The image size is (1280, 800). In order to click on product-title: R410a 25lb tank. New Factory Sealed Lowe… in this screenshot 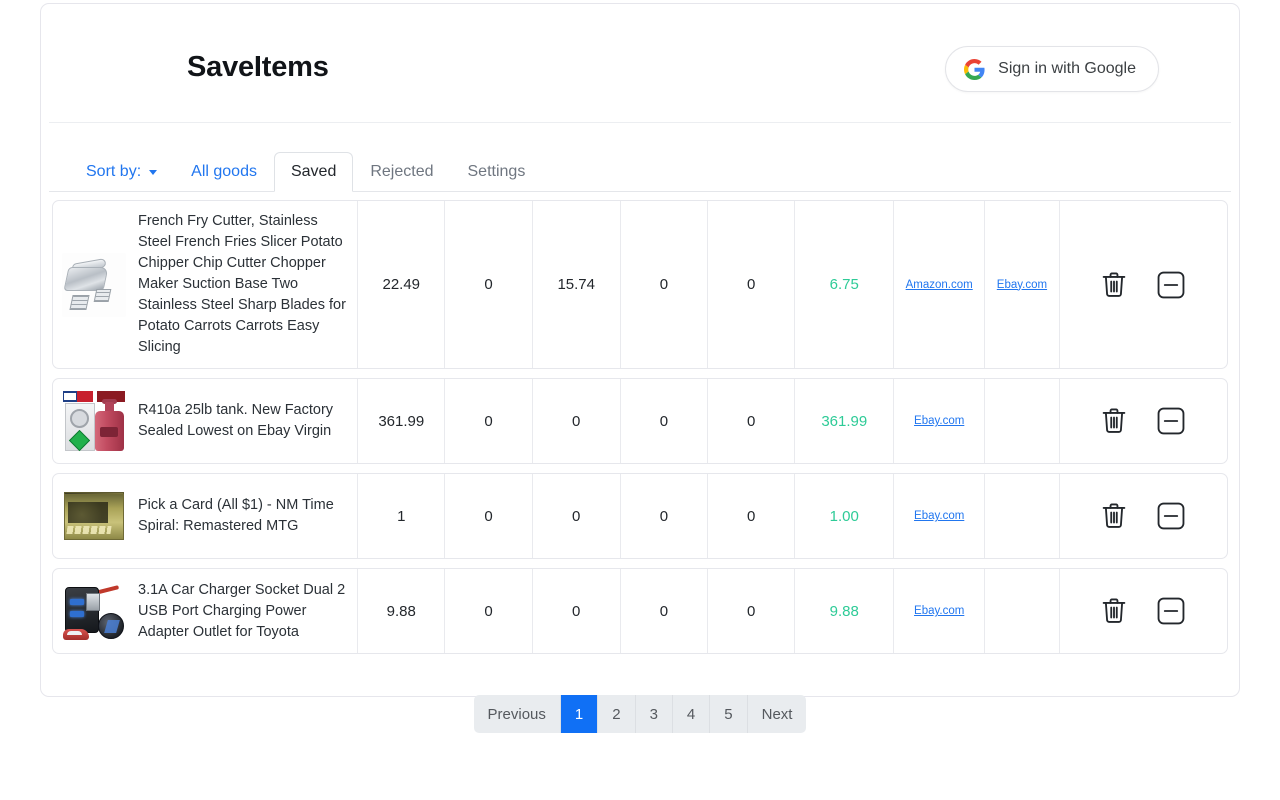, I will do `click(236, 421)`.